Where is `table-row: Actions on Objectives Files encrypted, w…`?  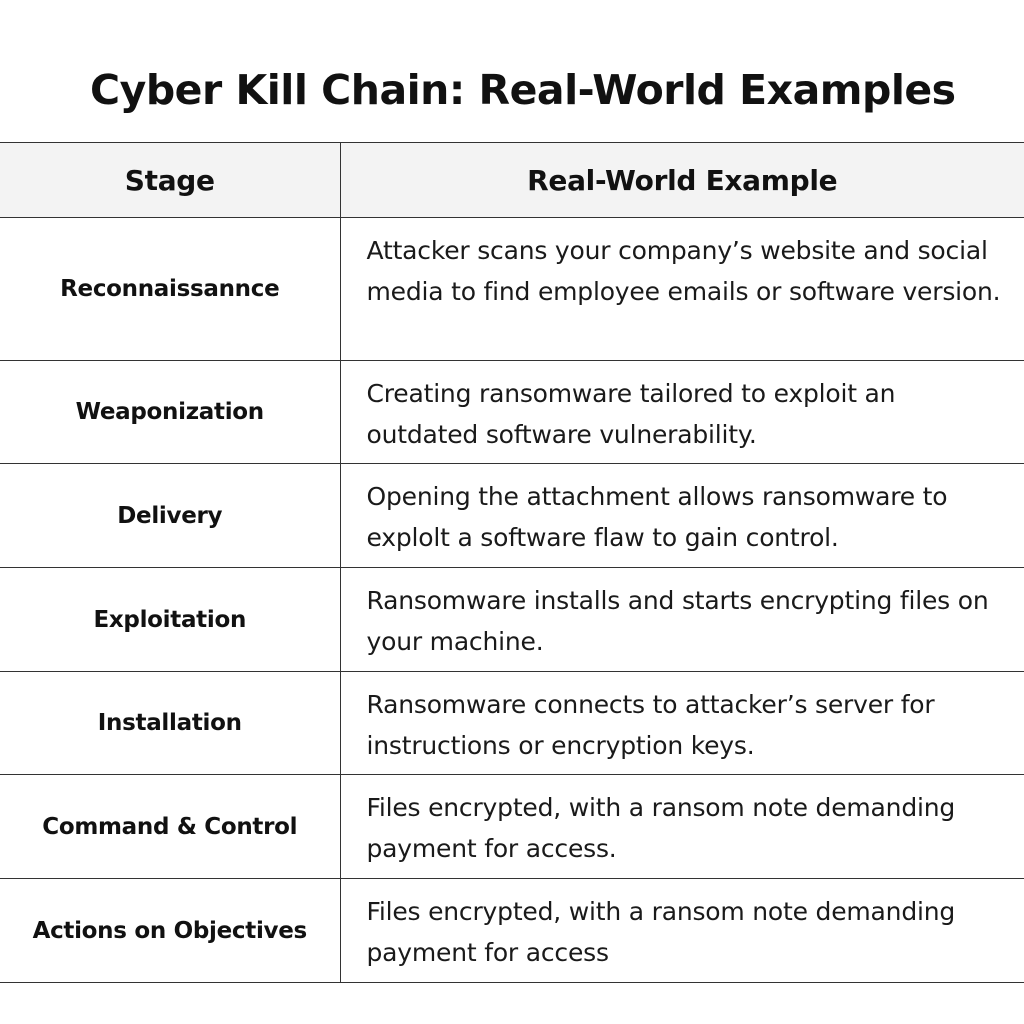 table-row: Actions on Objectives Files encrypted, w… is located at coordinates (512, 930).